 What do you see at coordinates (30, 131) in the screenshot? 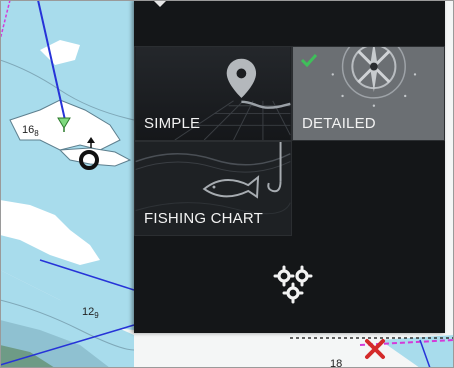
I see `depth-sounding: 168` at bounding box center [30, 131].